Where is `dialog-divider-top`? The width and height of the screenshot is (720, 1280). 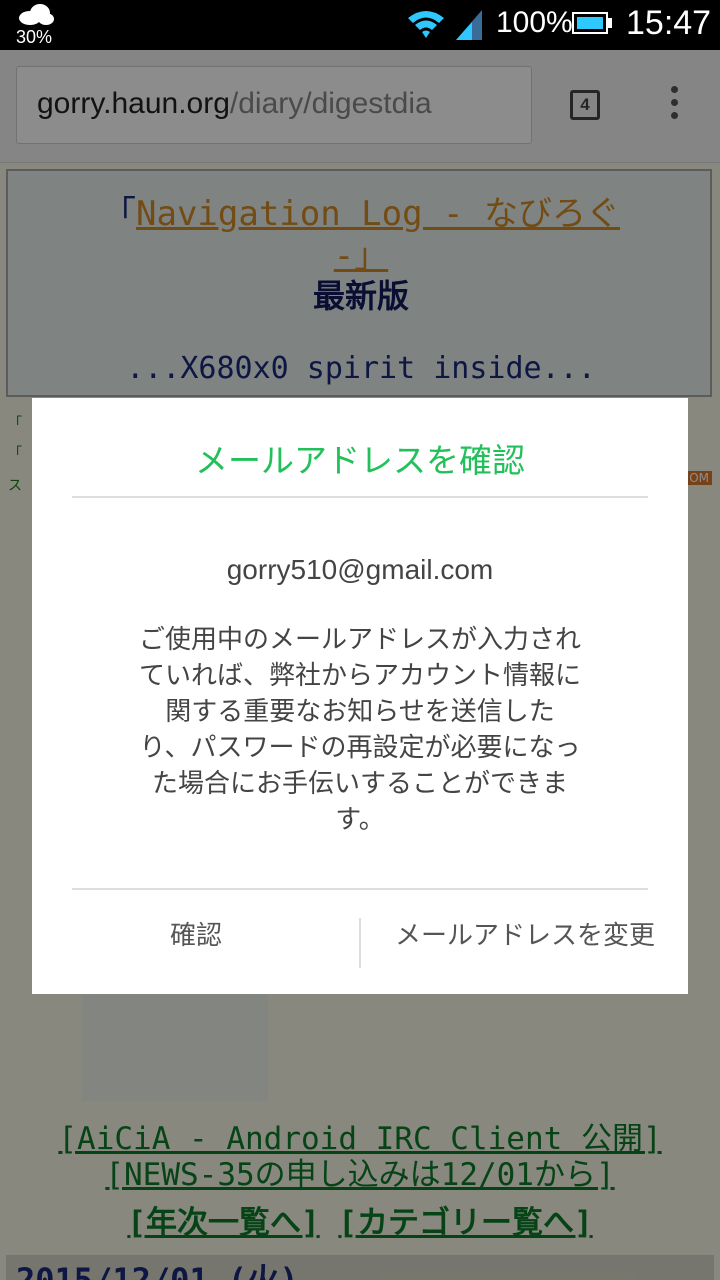
dialog-divider-top is located at coordinates (360, 497).